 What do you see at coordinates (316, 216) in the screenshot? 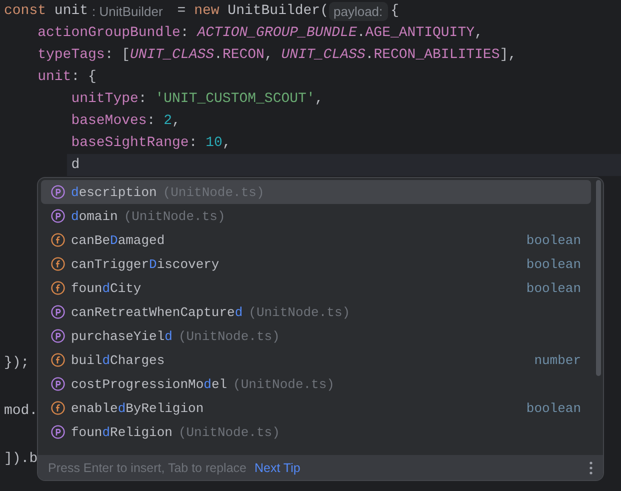
I see `completion-item: domain (UnitNode.ts)` at bounding box center [316, 216].